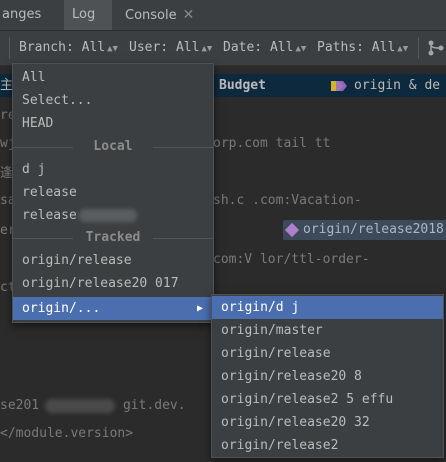 This screenshot has width=446, height=462. I want to click on user-filter: User: All ▲▼, so click(170, 48).